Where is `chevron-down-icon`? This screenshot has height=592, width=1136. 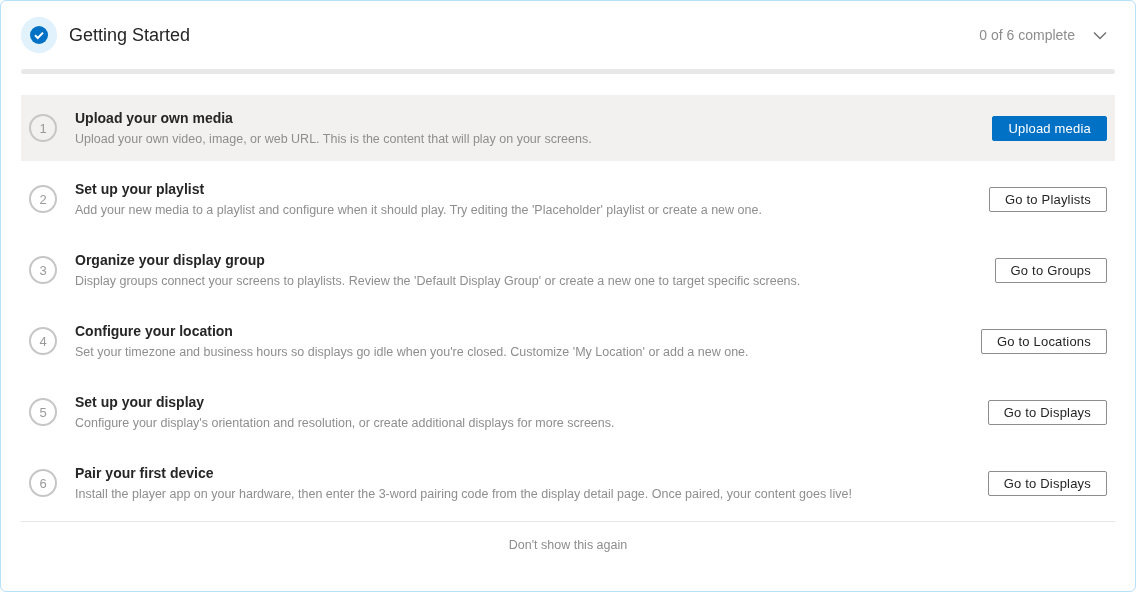
chevron-down-icon is located at coordinates (1100, 35).